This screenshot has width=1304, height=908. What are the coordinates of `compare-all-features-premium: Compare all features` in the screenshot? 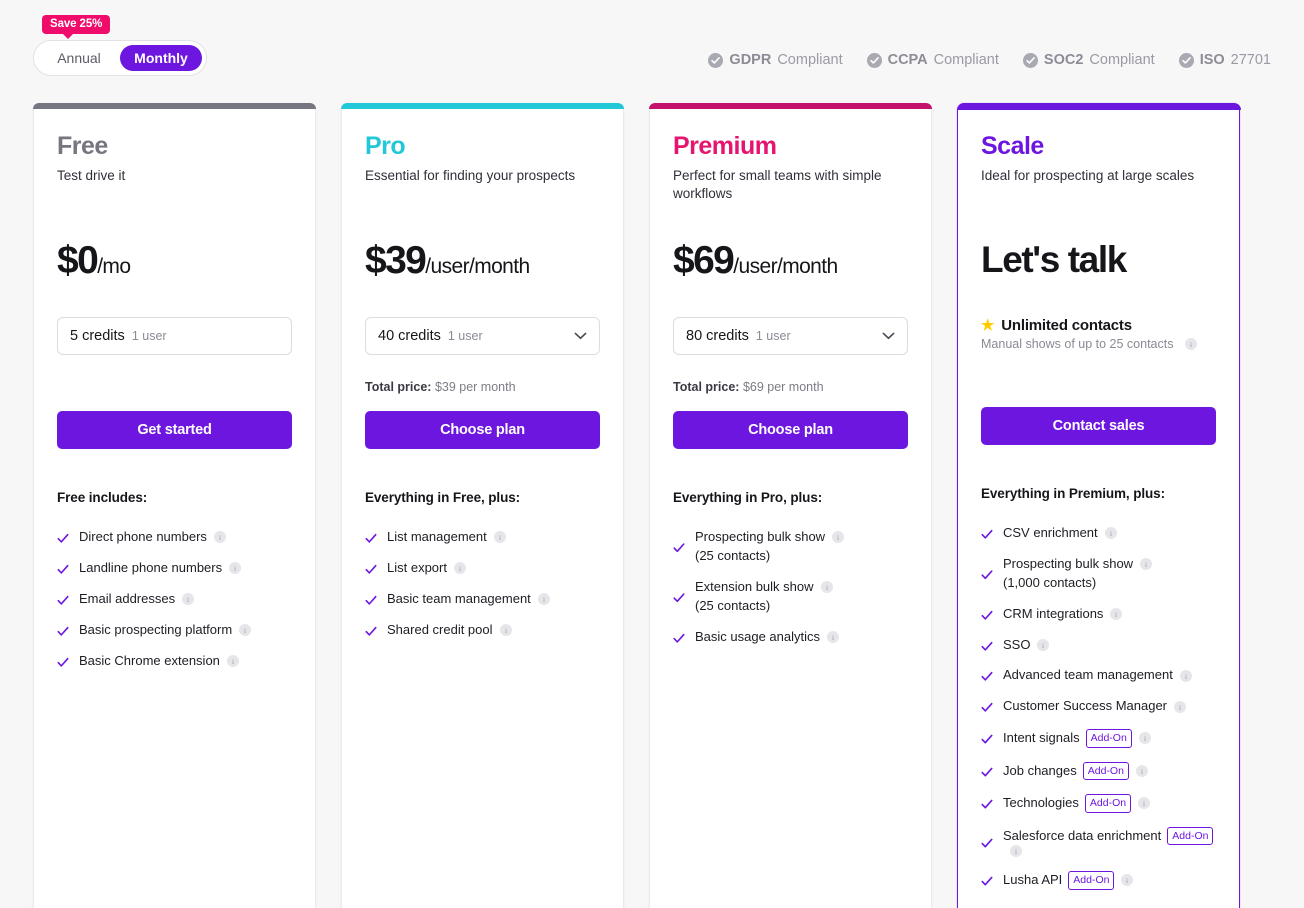 It's located at (790, 899).